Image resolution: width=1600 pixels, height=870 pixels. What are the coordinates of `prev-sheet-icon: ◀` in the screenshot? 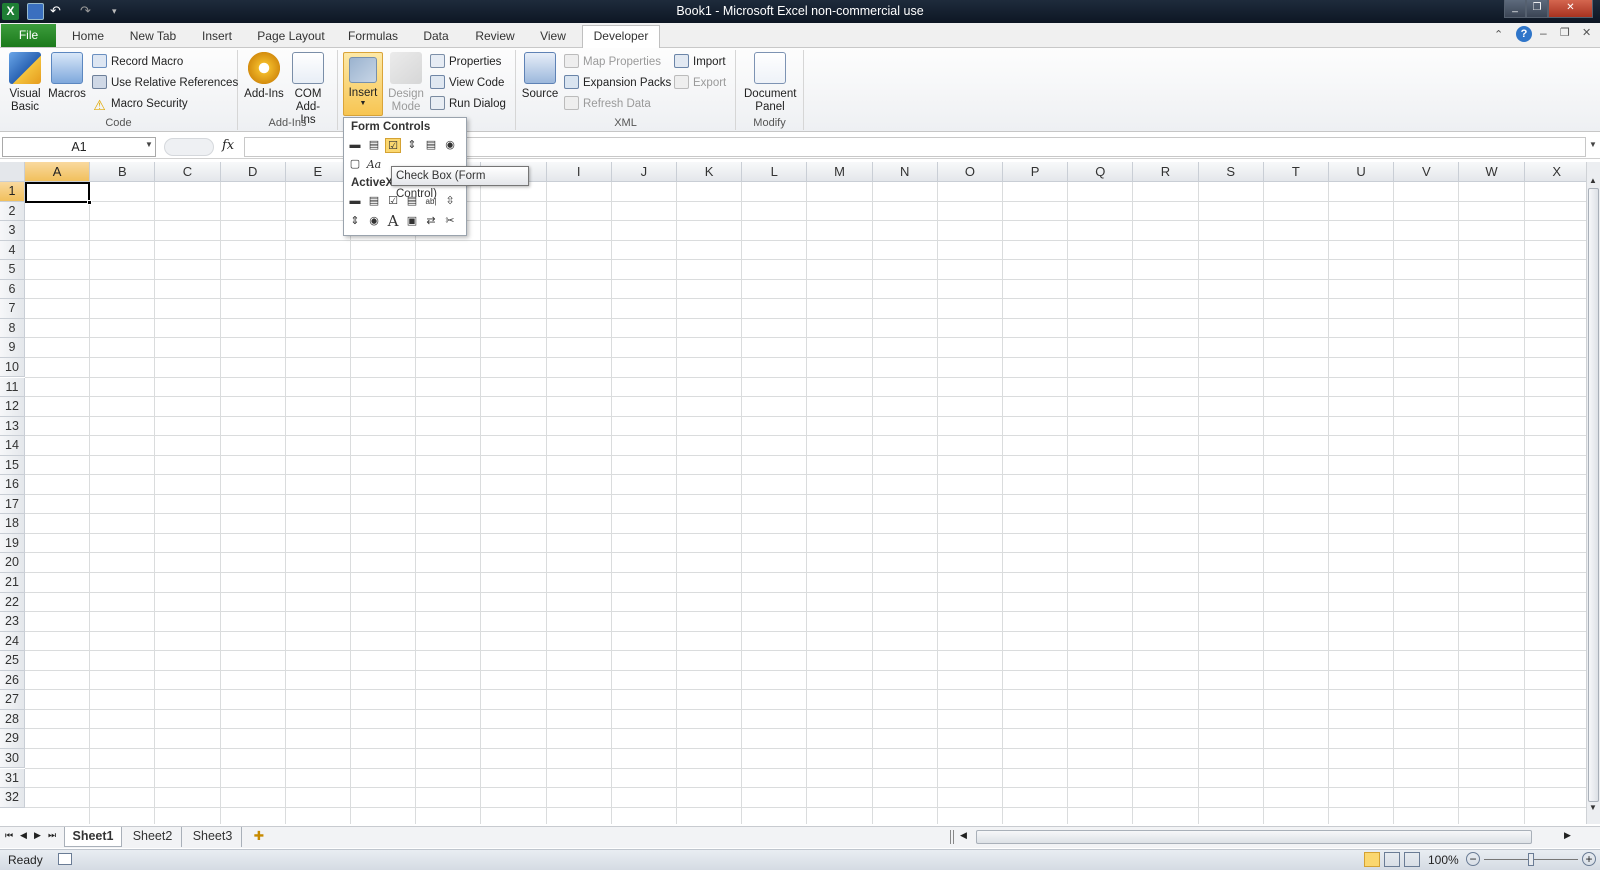 It's located at (23, 835).